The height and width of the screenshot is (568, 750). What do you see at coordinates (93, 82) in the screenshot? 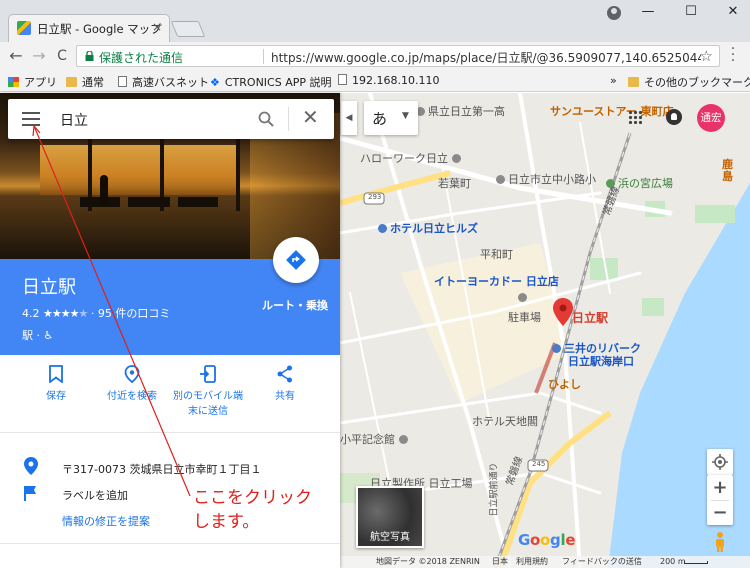
I see `bookmark-label: 通常` at bounding box center [93, 82].